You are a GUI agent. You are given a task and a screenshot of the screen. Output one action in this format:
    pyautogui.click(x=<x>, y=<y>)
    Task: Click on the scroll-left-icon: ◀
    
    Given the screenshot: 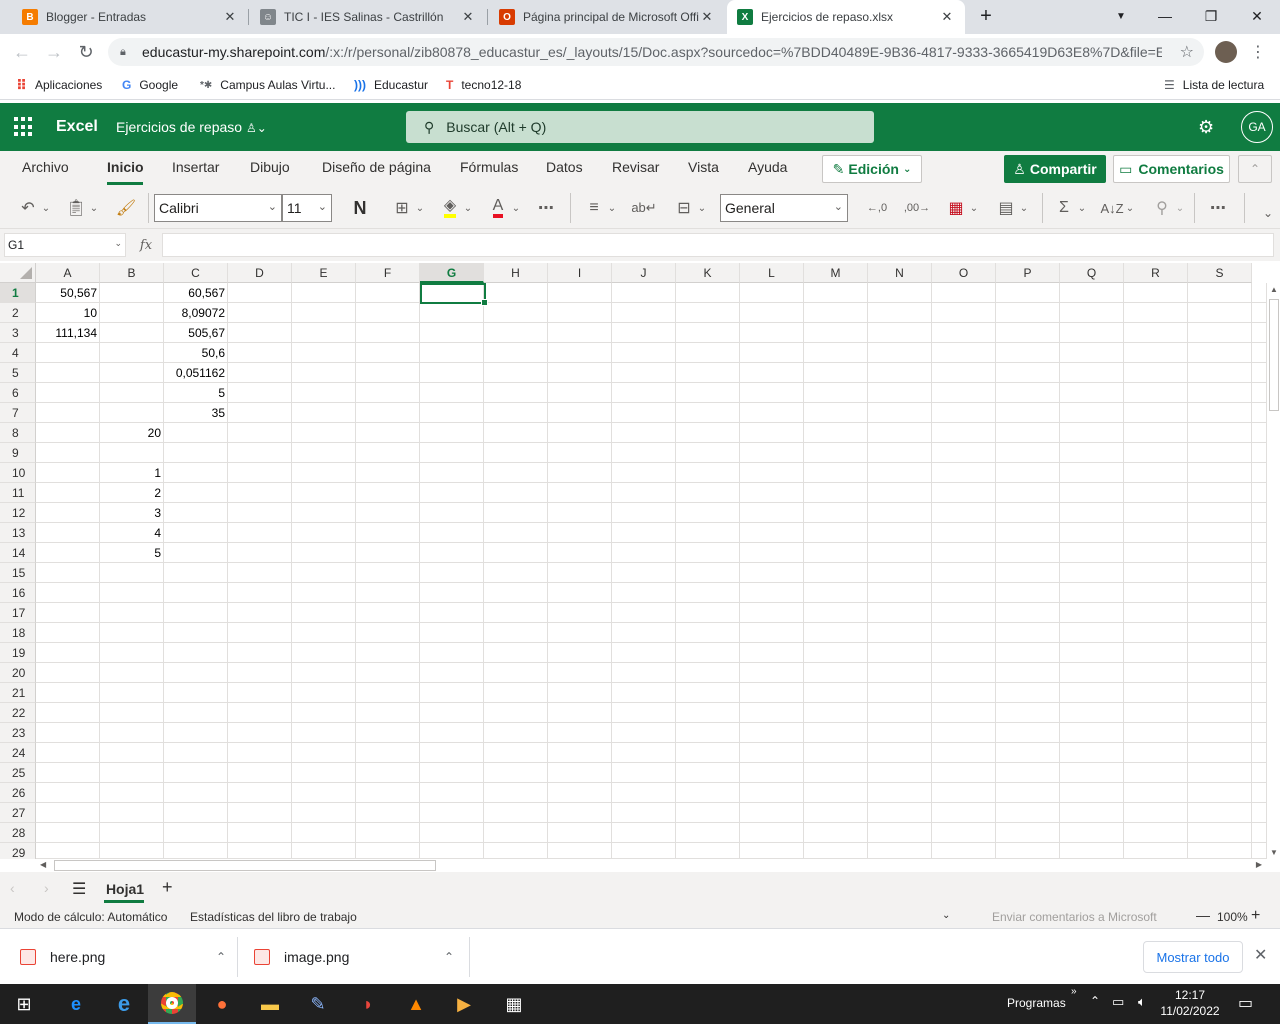 What is the action you would take?
    pyautogui.click(x=43, y=864)
    